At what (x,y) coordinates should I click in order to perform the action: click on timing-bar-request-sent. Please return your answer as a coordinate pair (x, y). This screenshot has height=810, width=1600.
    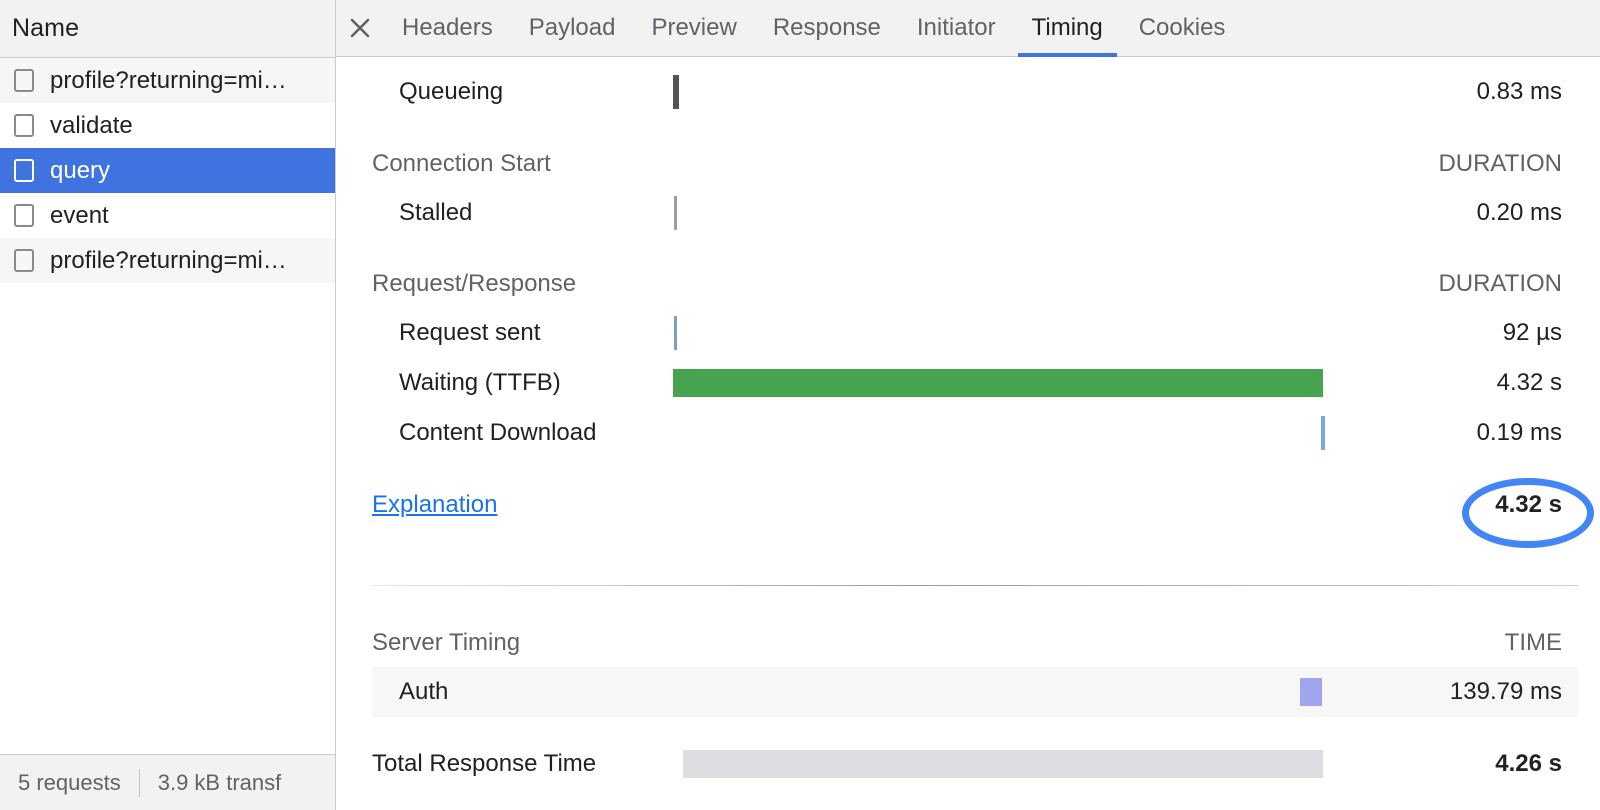
    Looking at the image, I should click on (675, 333).